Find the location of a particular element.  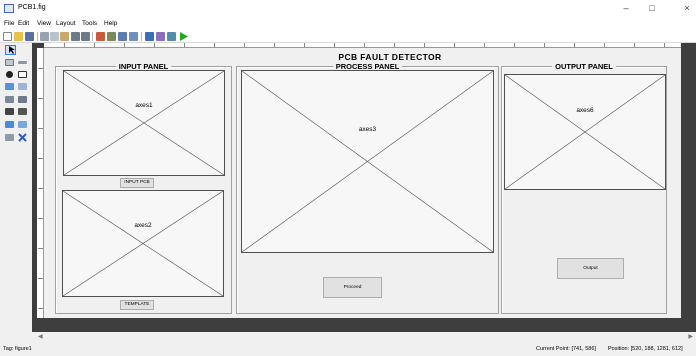

listbox-tool-icon is located at coordinates (22, 99).